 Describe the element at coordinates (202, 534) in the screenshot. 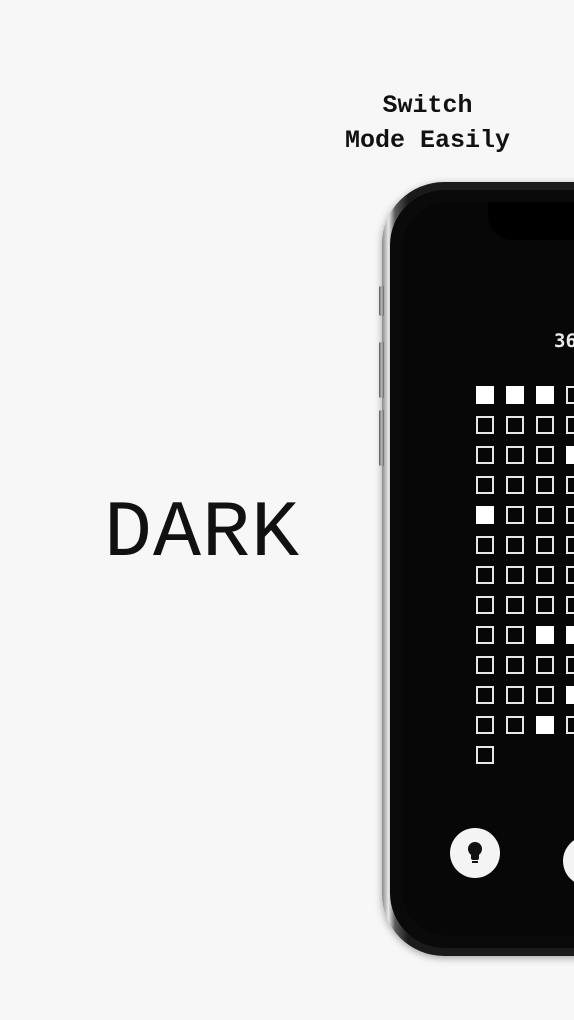

I see `mode-label: DARK` at that location.